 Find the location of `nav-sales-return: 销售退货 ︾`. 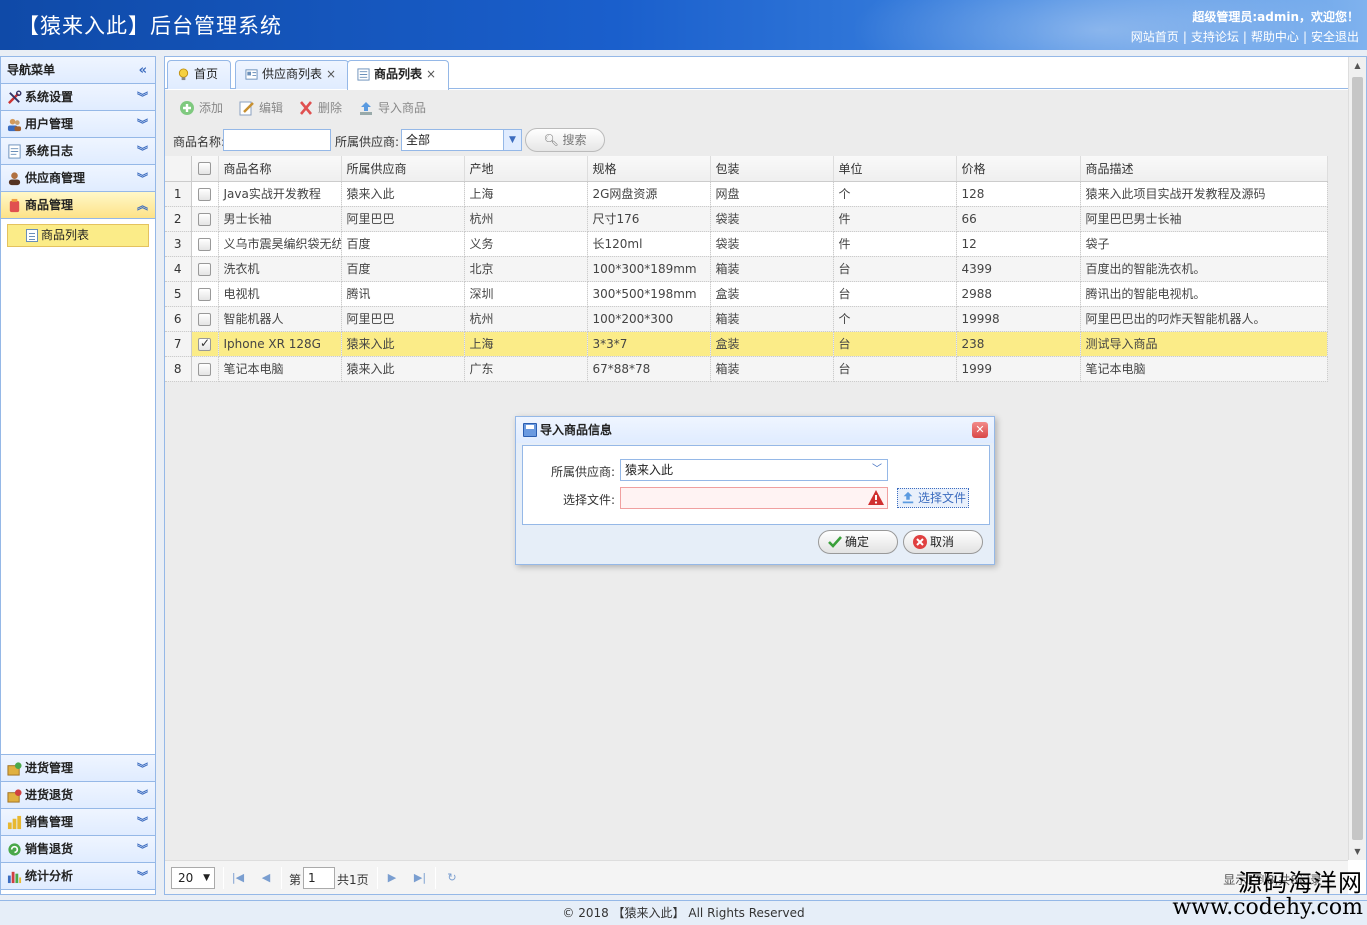

nav-sales-return: 销售退货 ︾ is located at coordinates (78, 849).